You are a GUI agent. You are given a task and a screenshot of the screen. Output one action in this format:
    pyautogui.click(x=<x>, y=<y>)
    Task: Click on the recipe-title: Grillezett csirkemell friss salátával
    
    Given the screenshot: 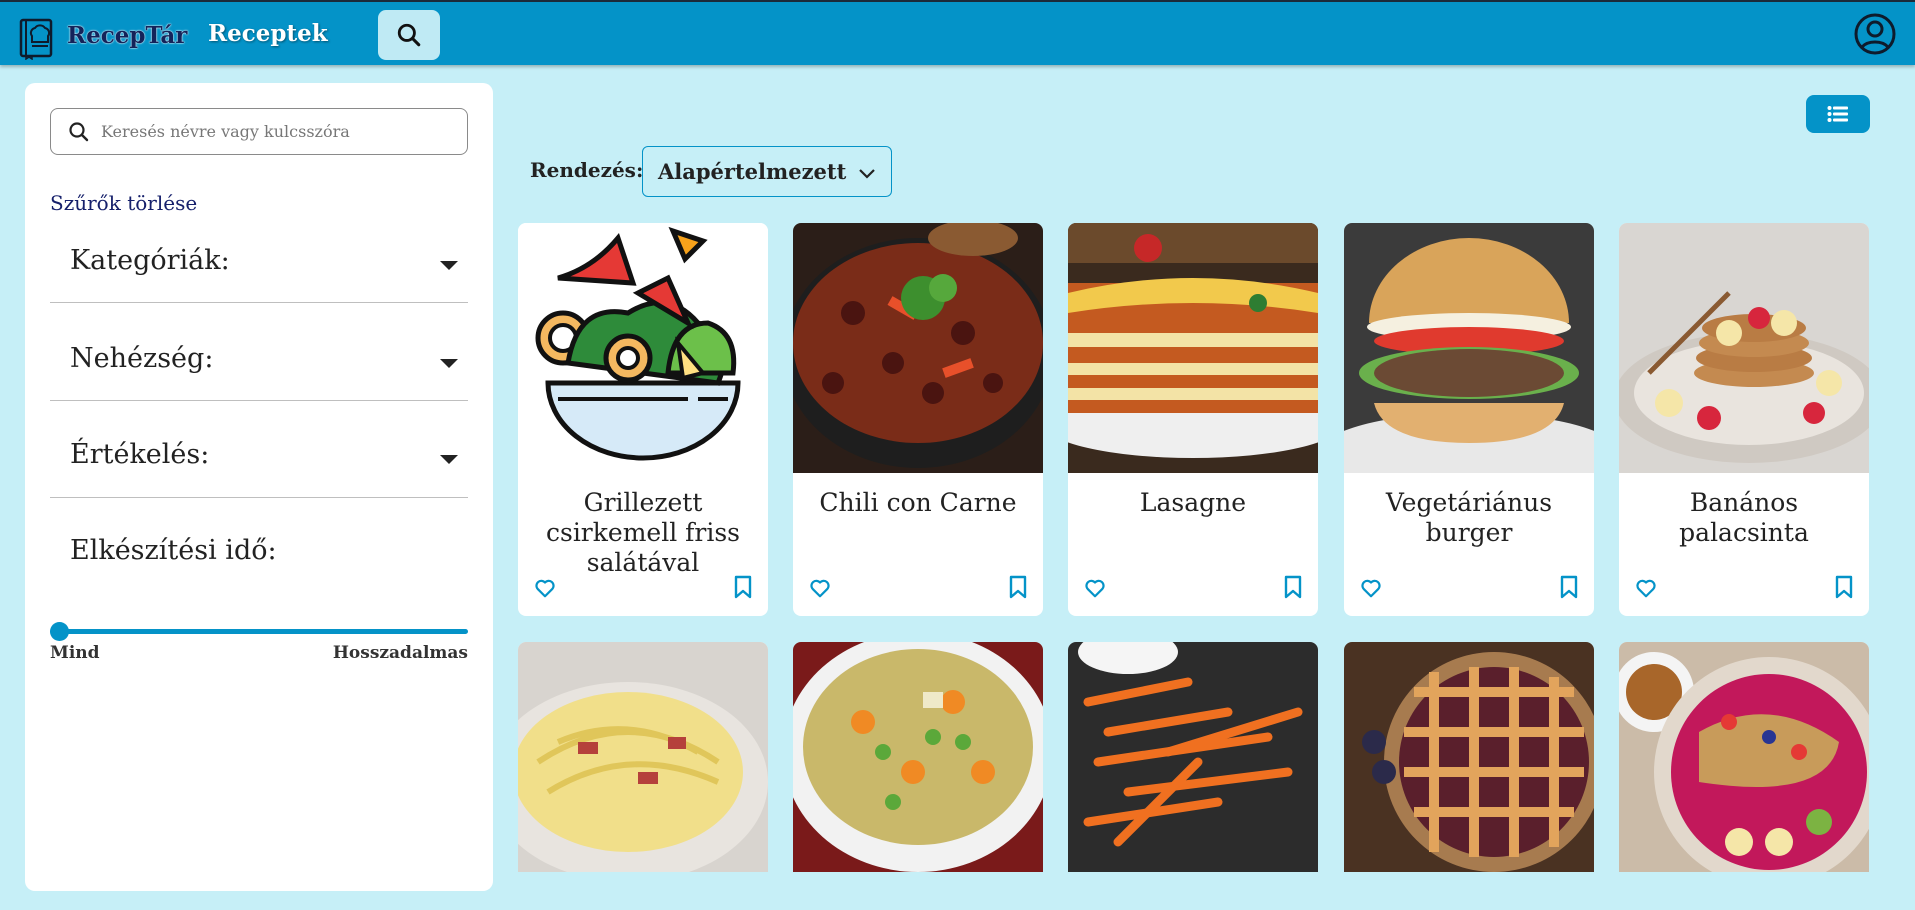 What is the action you would take?
    pyautogui.click(x=643, y=533)
    